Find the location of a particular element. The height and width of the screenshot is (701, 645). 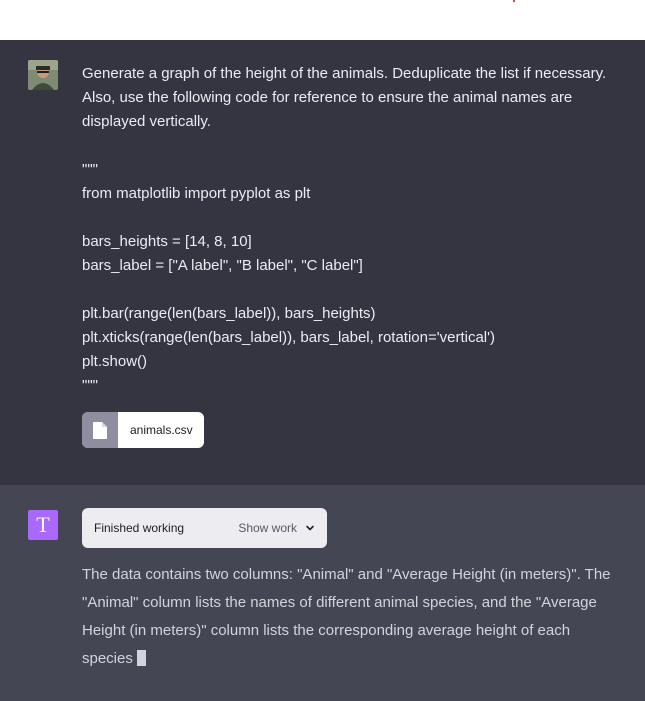

user-avatar-icon is located at coordinates (43, 75).